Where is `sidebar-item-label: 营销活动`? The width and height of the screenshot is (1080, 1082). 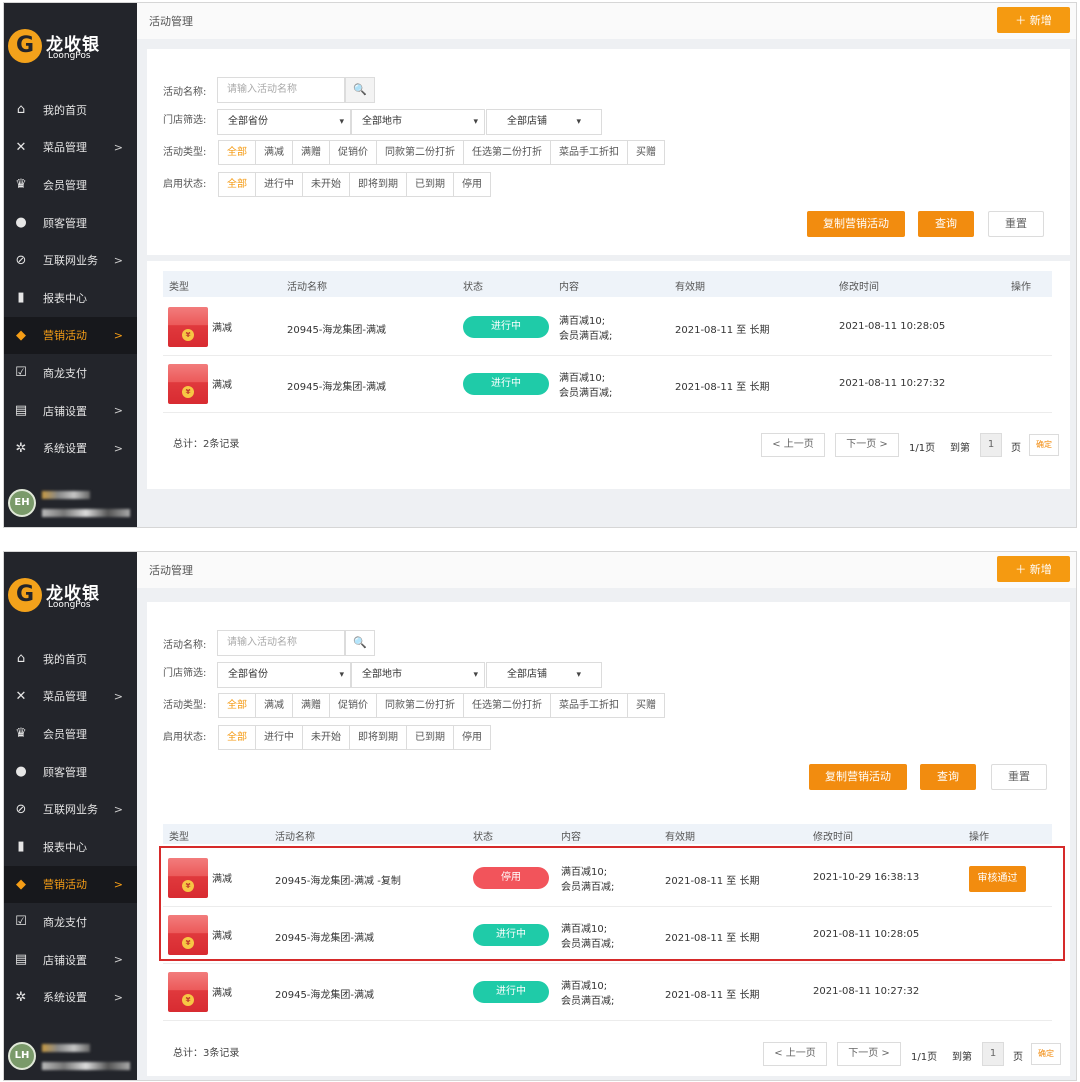 sidebar-item-label: 营销活动 is located at coordinates (65, 336).